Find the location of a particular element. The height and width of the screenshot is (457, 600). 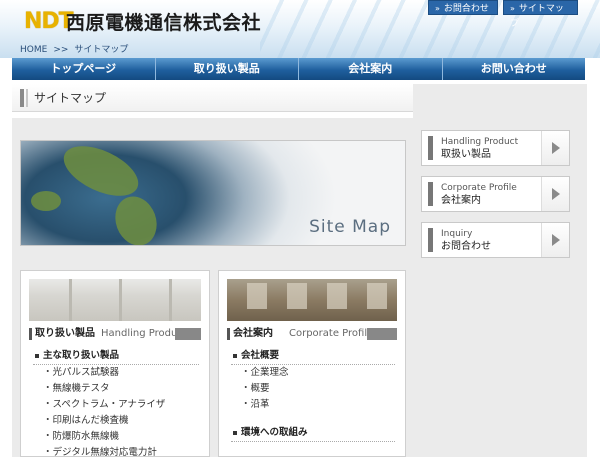

products-title-en: Handling Product is located at coordinates (144, 333).